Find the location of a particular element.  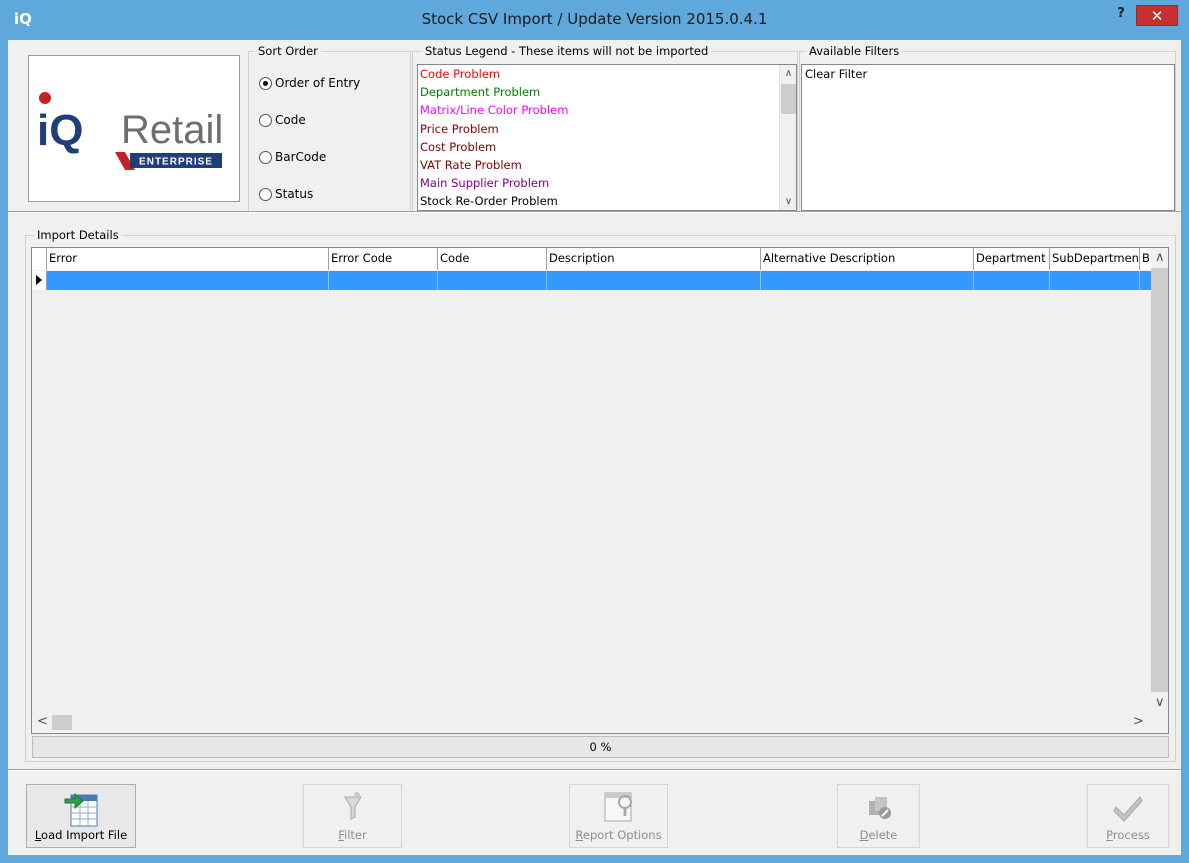

column-header-description: Description is located at coordinates (654, 259).